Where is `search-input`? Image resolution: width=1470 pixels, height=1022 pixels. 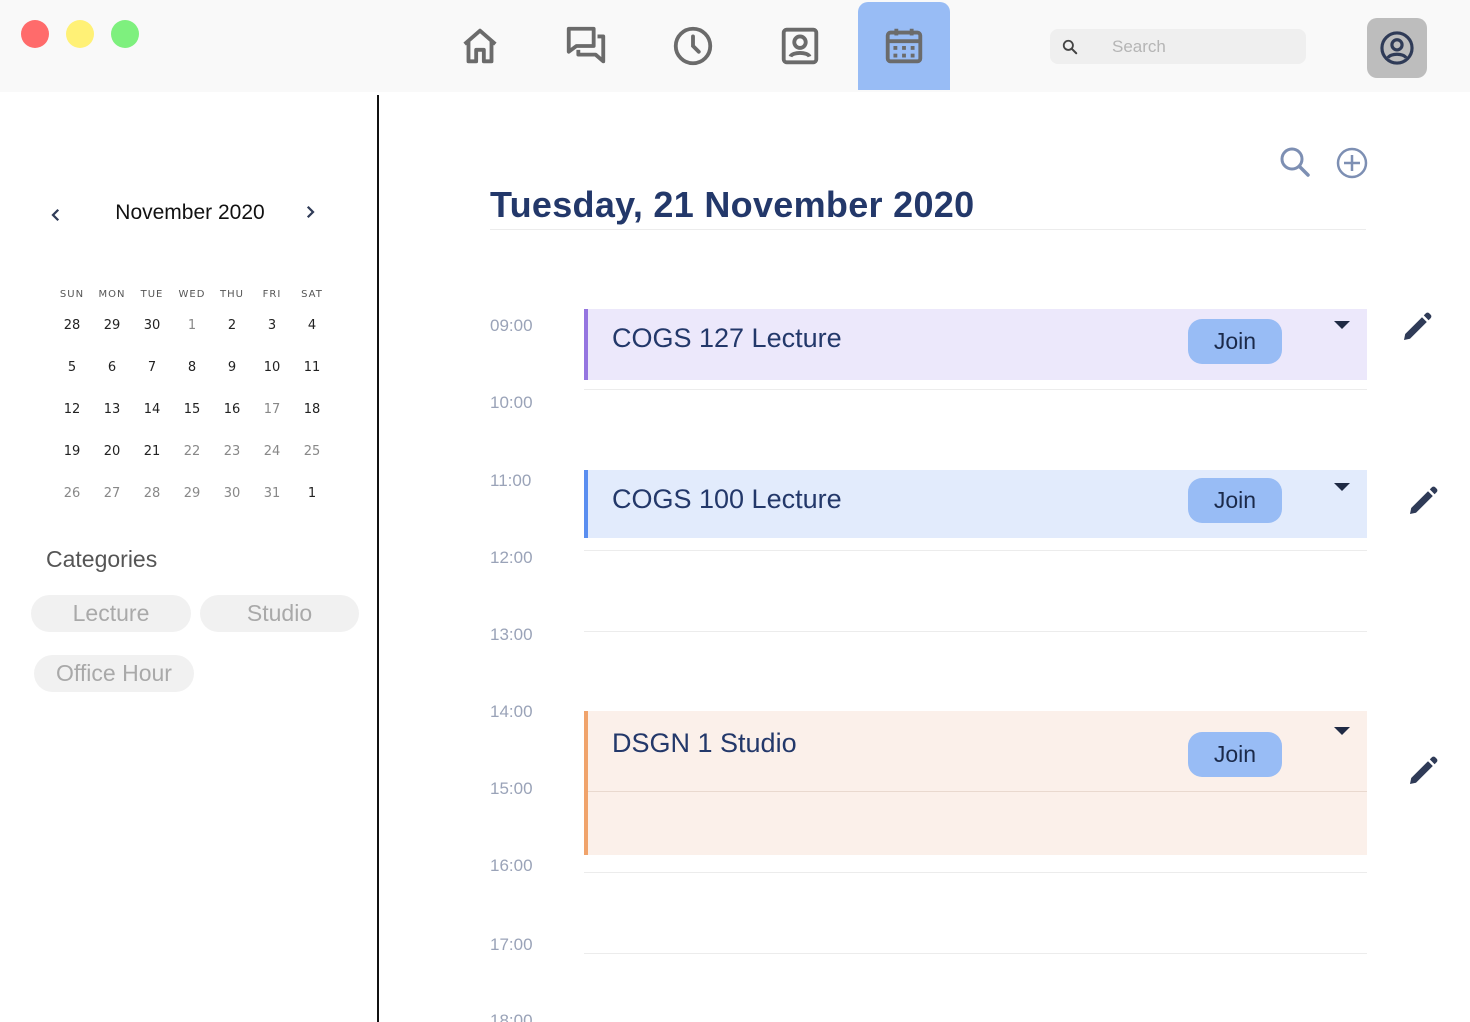
search-input is located at coordinates (1206, 46).